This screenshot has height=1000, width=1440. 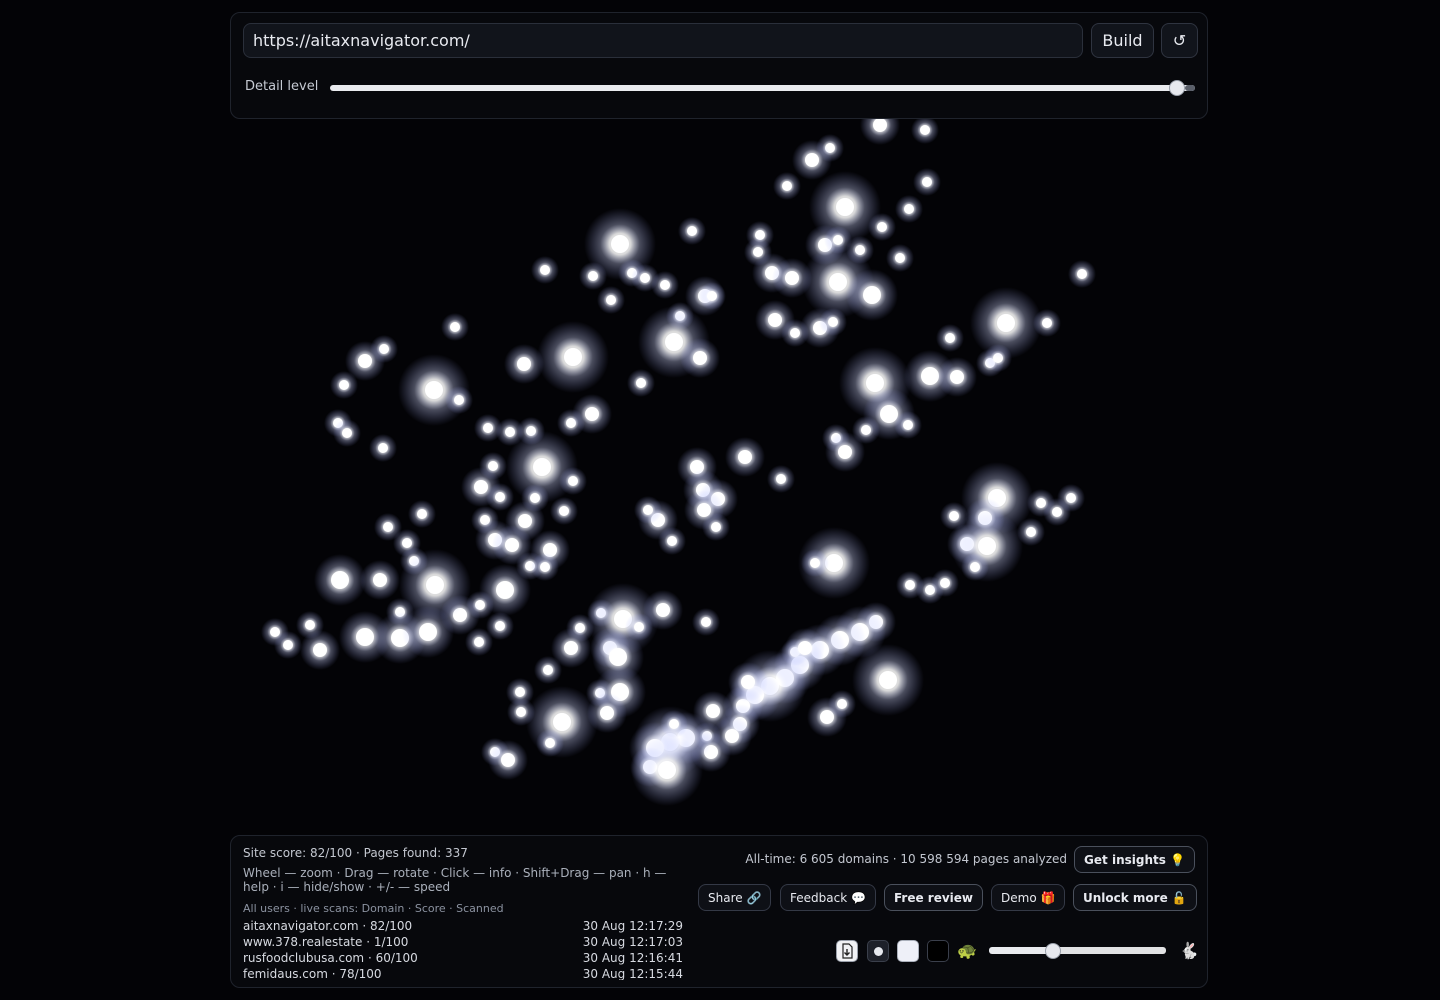 I want to click on free-review-button: Free review, so click(x=934, y=897).